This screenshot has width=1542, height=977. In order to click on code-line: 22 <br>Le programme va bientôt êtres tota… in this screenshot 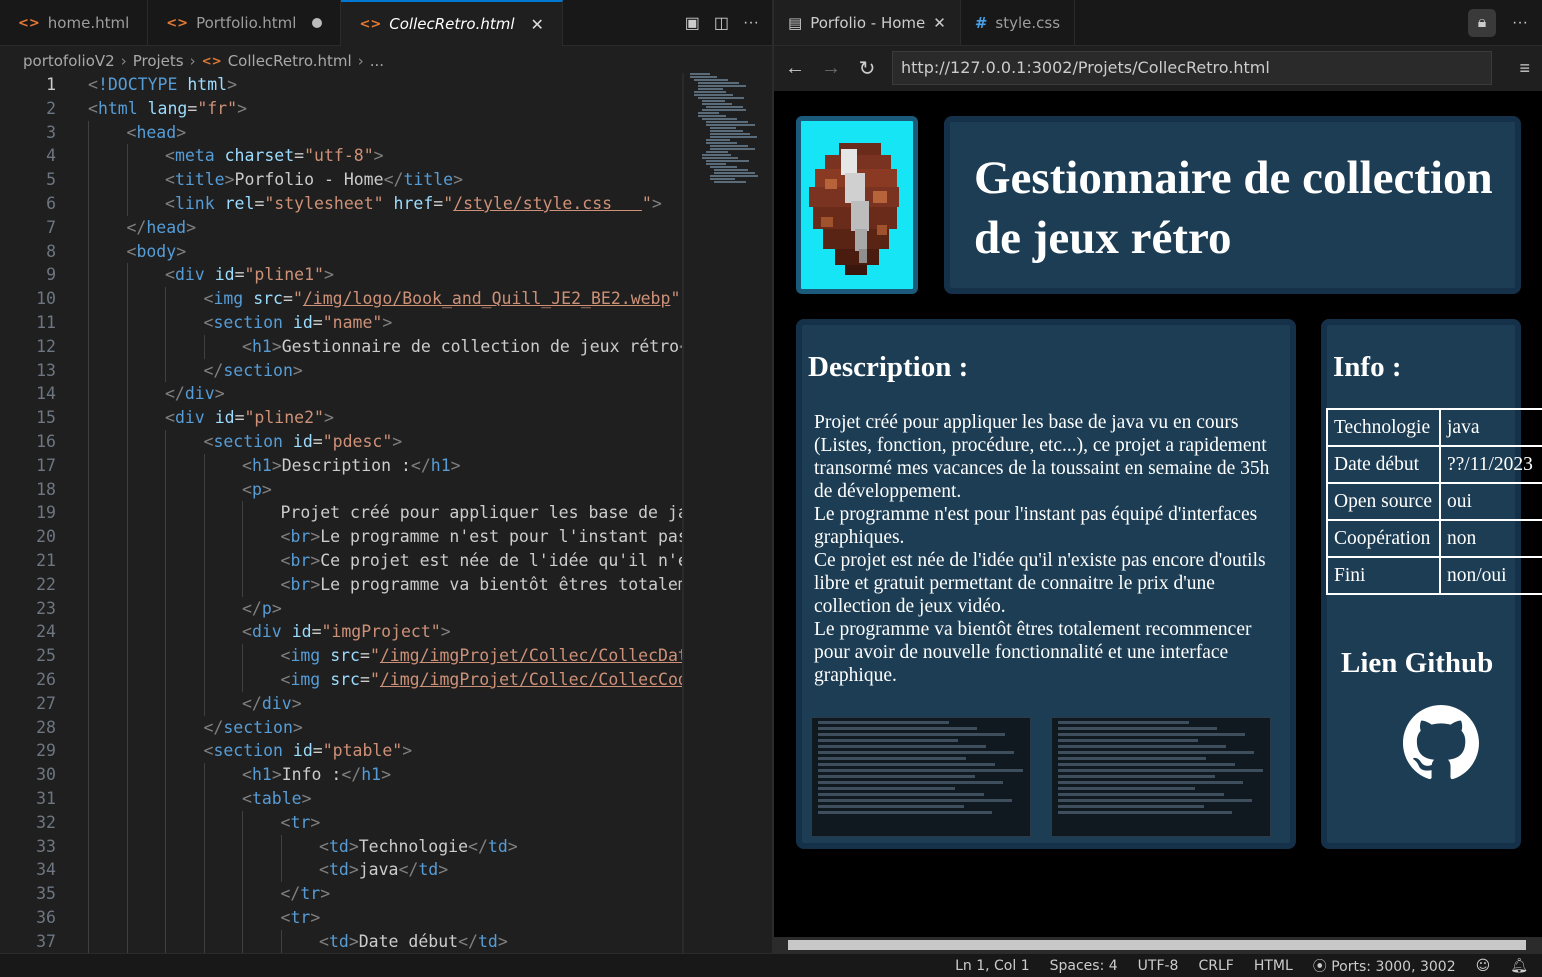, I will do `click(342, 584)`.